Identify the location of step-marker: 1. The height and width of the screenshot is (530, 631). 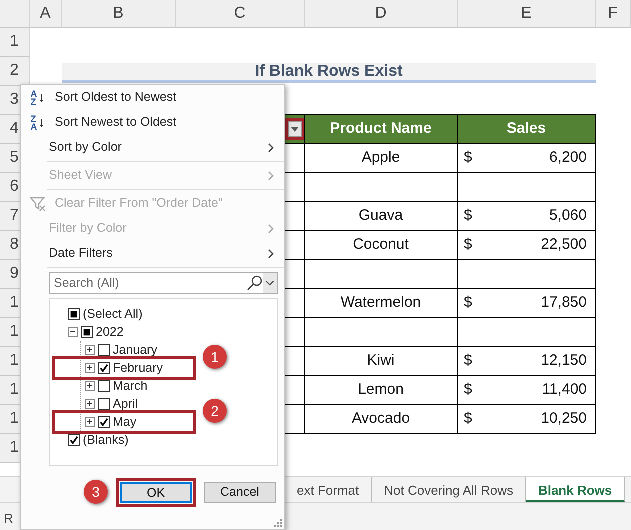
(215, 357).